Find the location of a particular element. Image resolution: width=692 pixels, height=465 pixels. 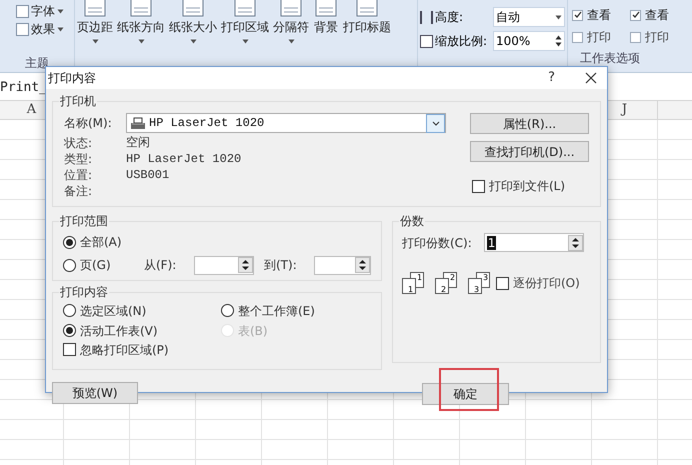

radio-label: 整个工作簿(E) is located at coordinates (276, 311).